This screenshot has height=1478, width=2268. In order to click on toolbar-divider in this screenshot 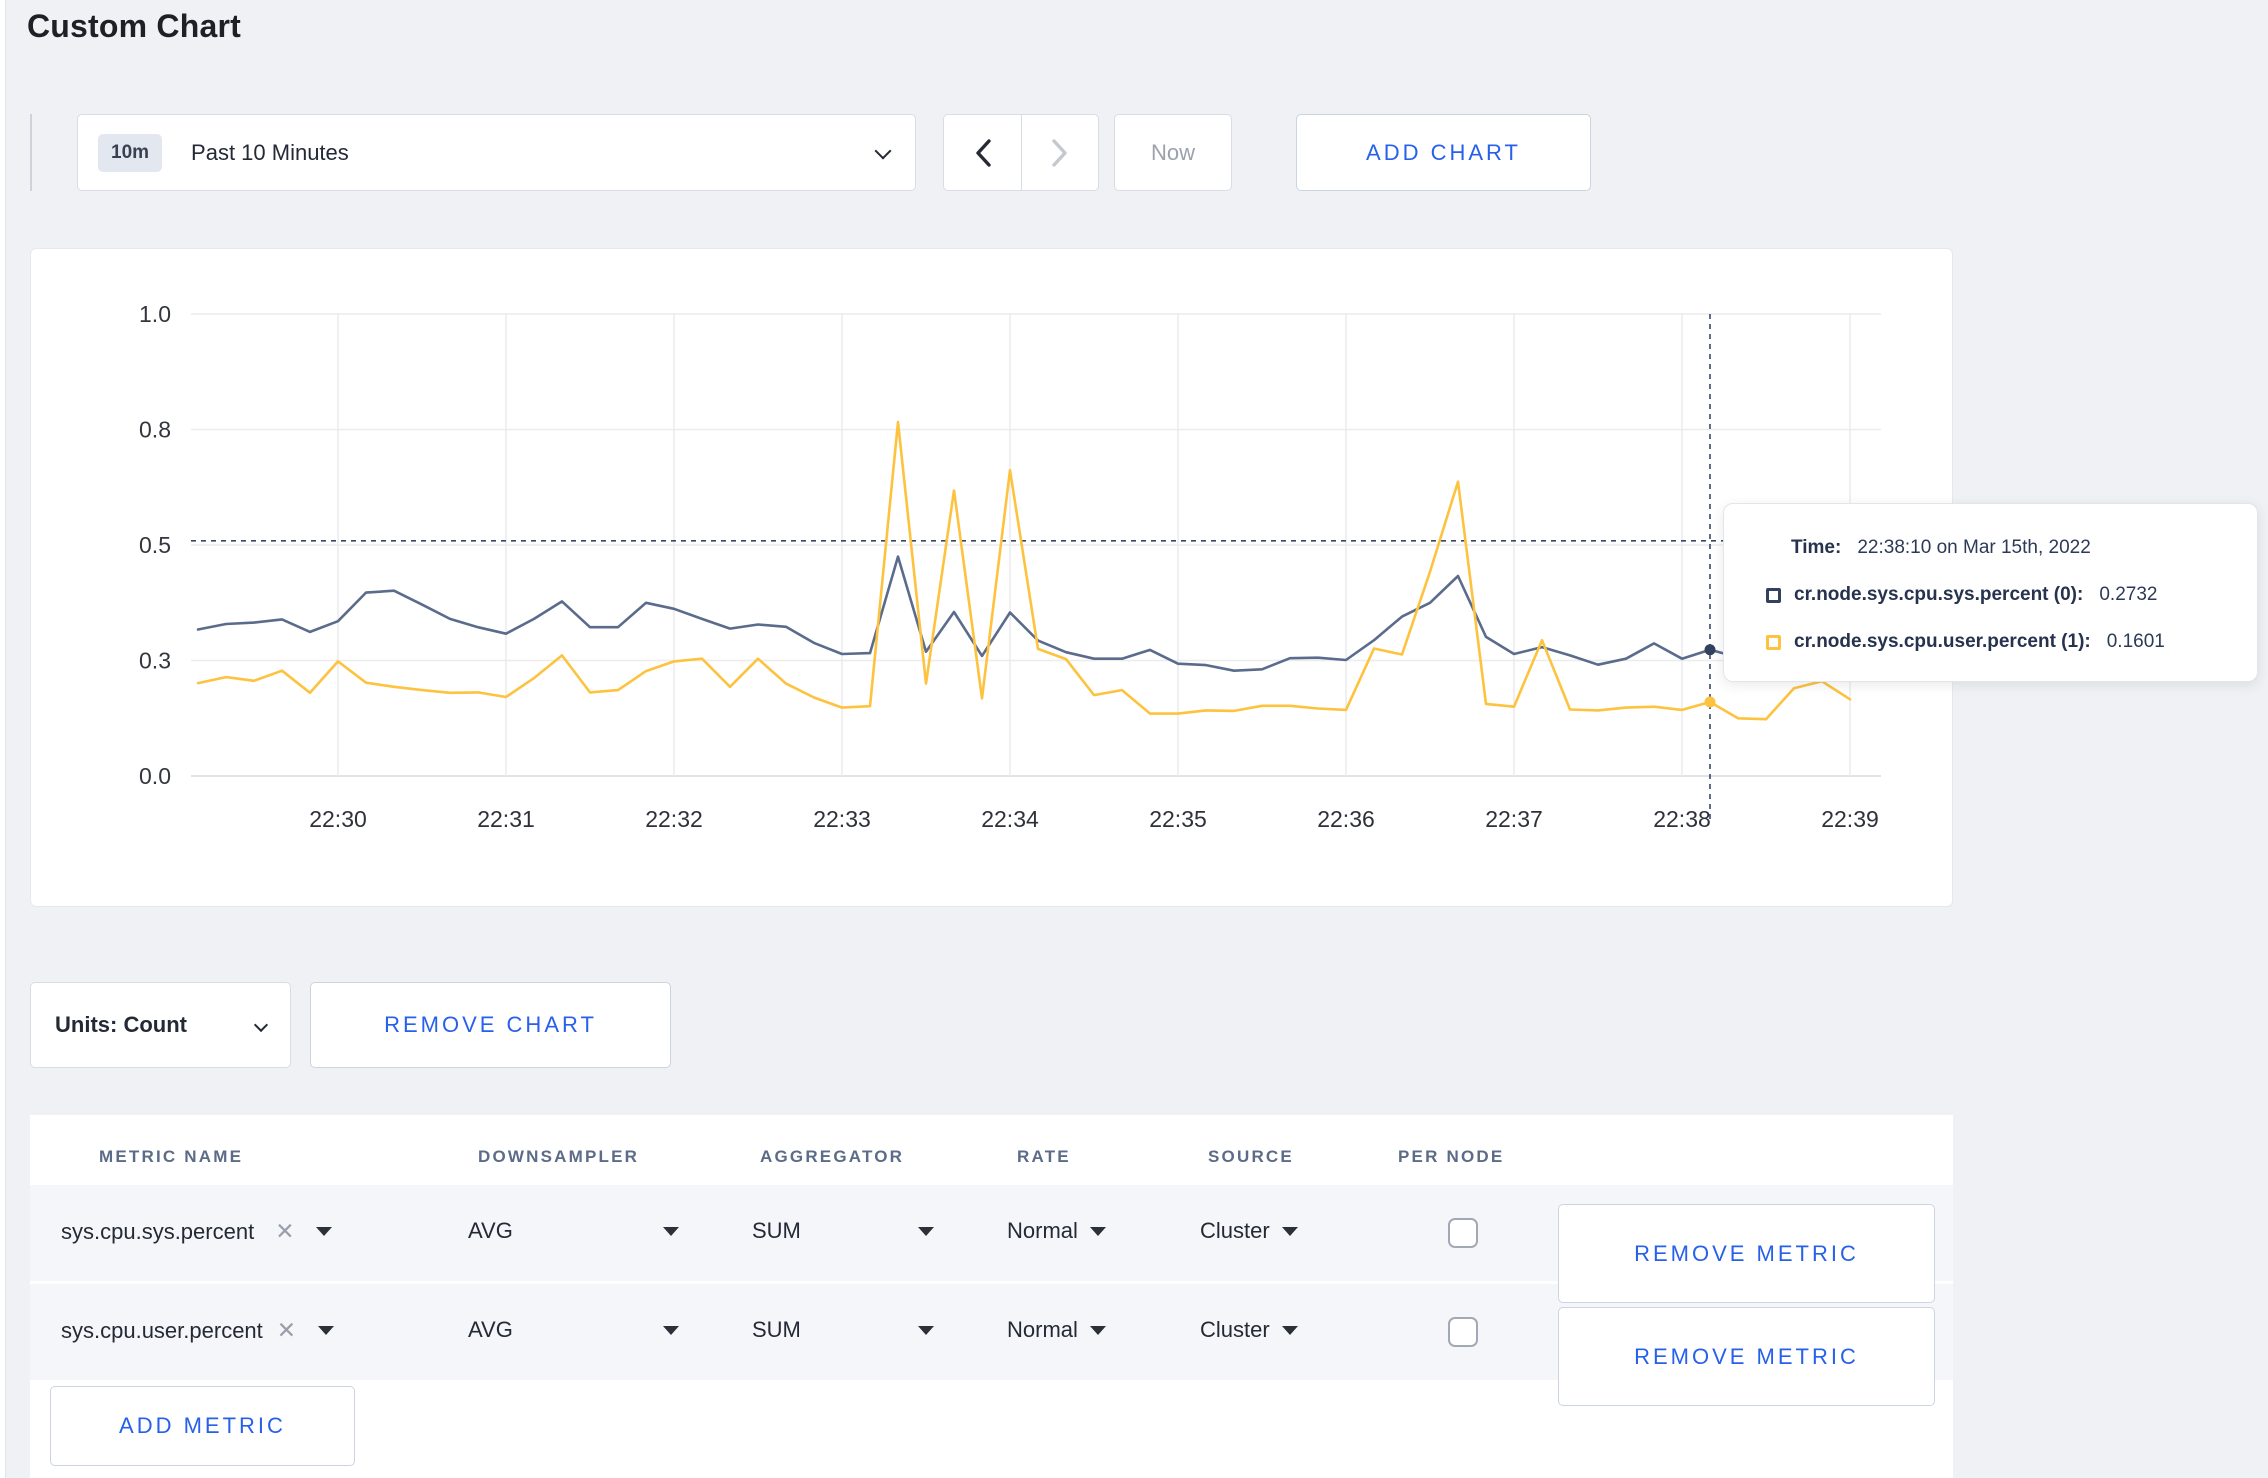, I will do `click(31, 152)`.